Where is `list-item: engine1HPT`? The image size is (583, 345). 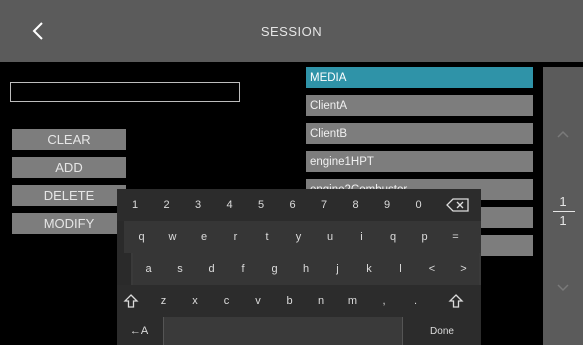 list-item: engine1HPT is located at coordinates (419, 161).